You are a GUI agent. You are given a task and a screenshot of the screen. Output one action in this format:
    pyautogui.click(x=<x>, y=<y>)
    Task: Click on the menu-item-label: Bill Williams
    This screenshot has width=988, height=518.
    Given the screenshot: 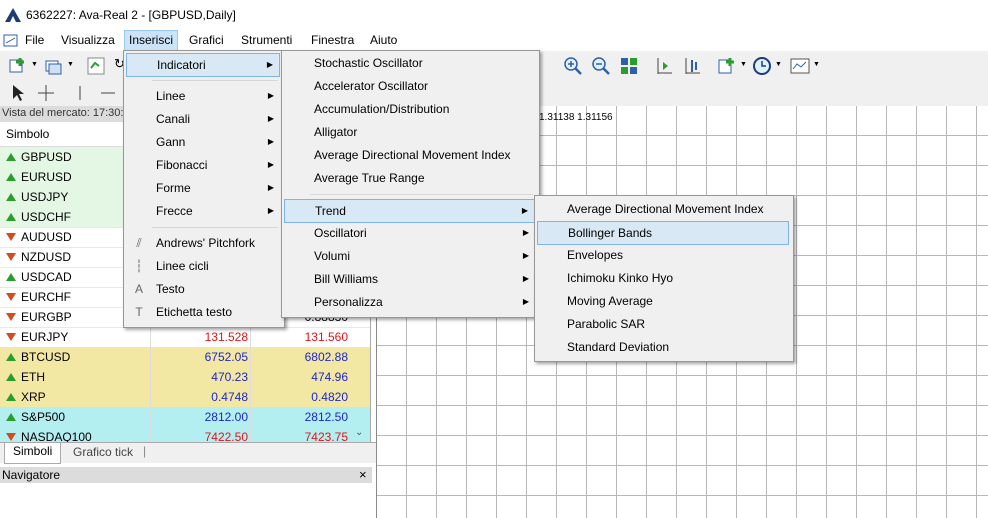 What is the action you would take?
    pyautogui.click(x=346, y=279)
    